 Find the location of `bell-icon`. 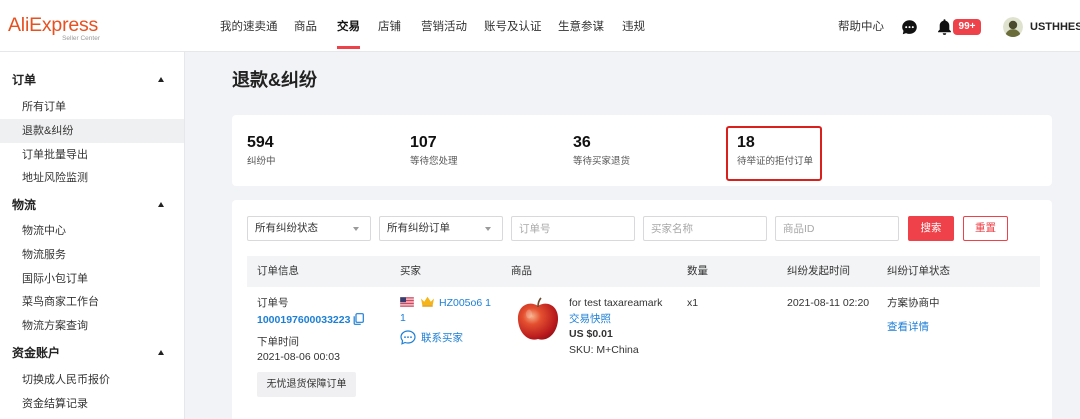

bell-icon is located at coordinates (944, 27).